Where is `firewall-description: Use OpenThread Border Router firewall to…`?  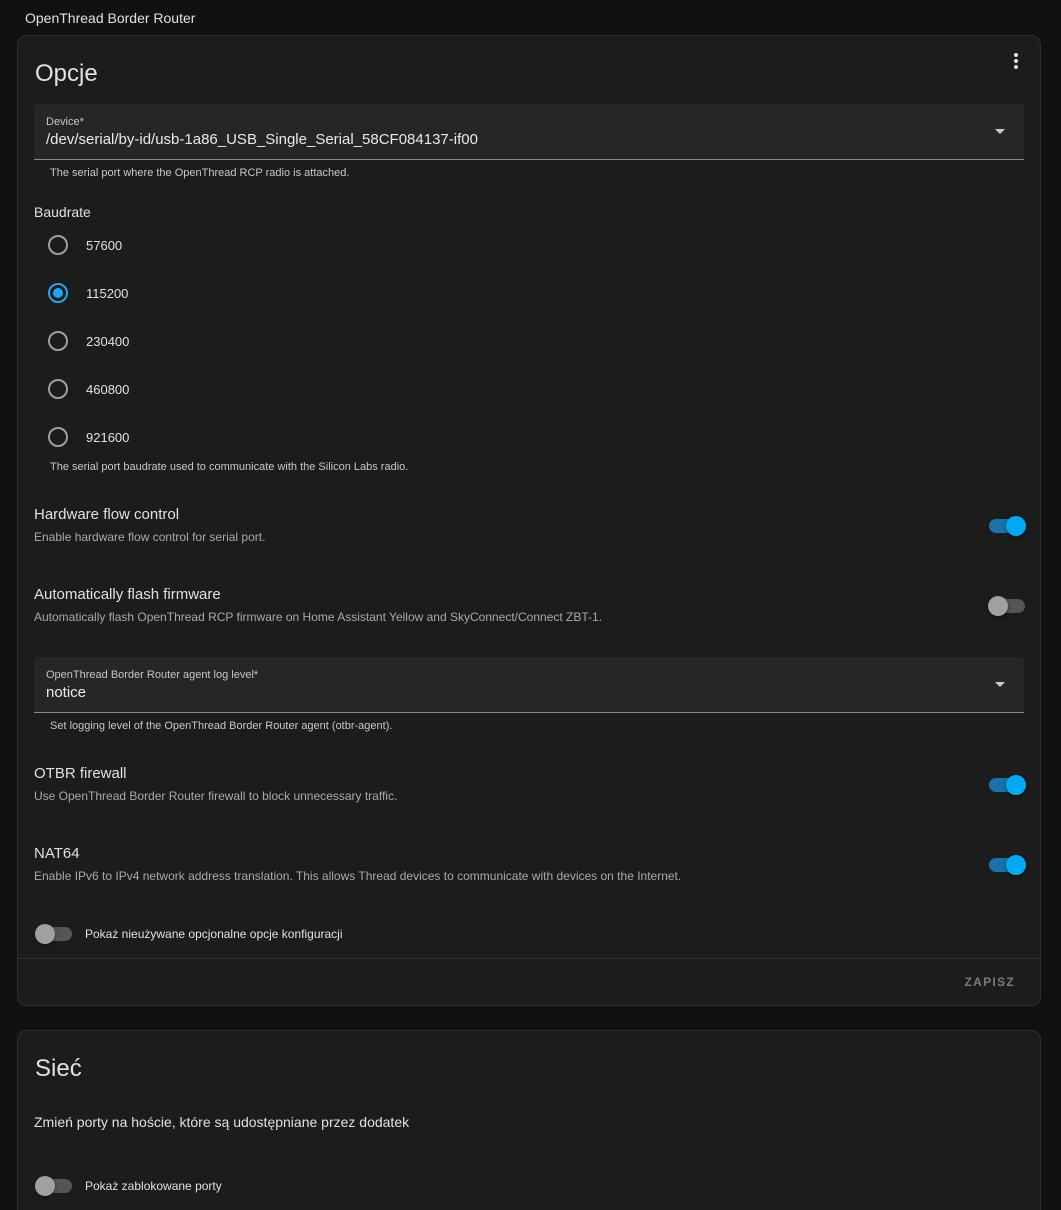
firewall-description: Use OpenThread Border Router firewall to… is located at coordinates (216, 796).